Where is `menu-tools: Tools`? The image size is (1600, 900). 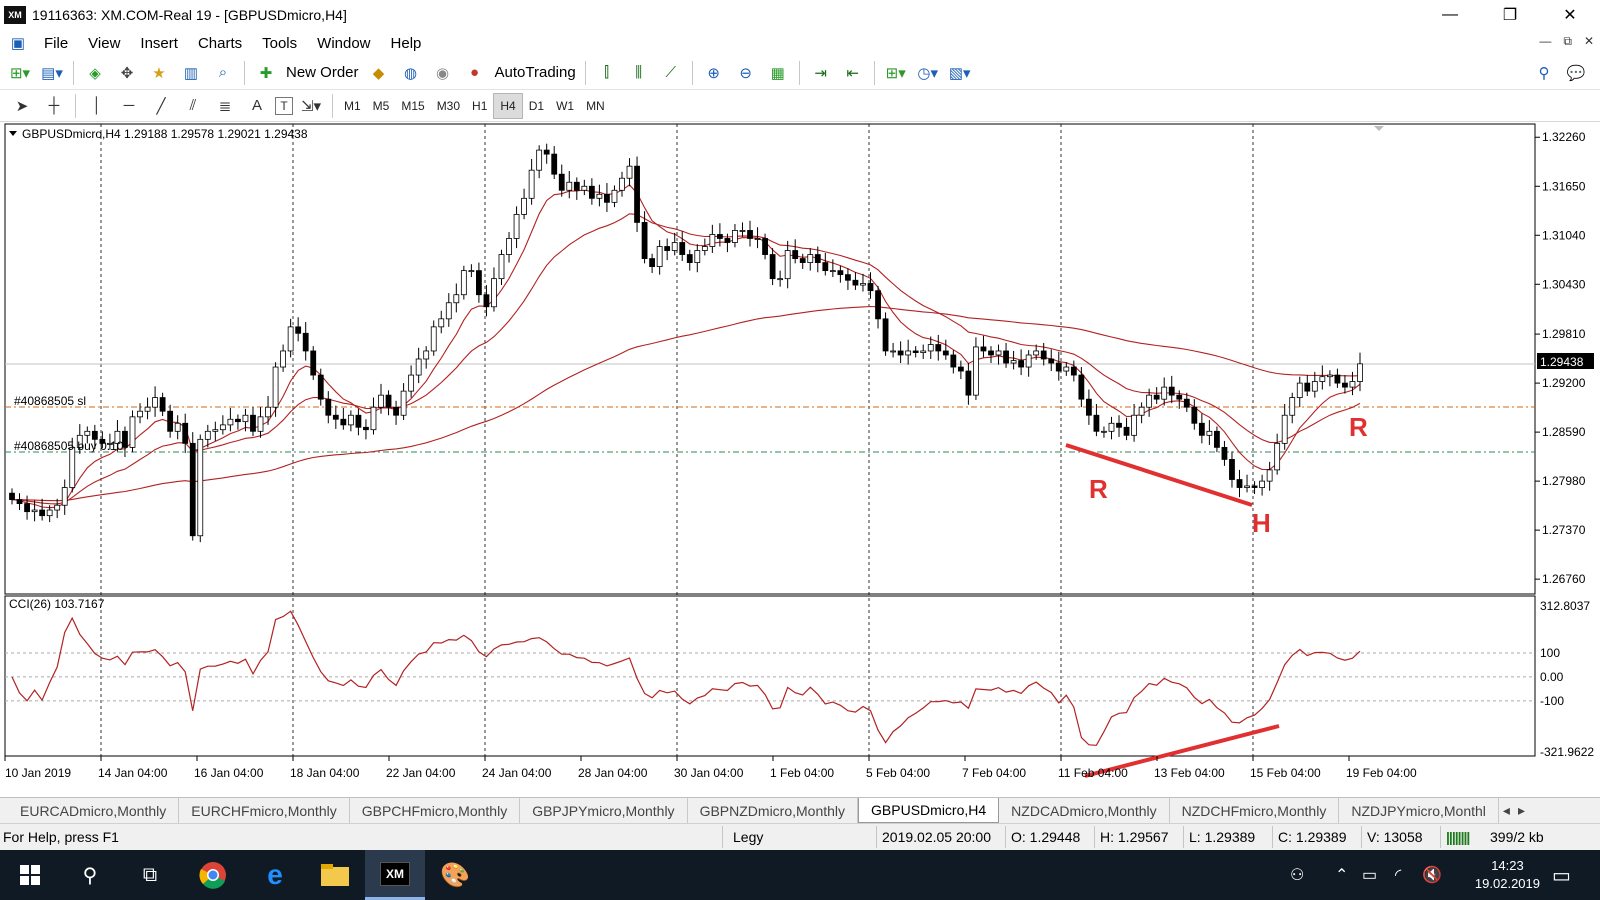
menu-tools: Tools is located at coordinates (279, 43).